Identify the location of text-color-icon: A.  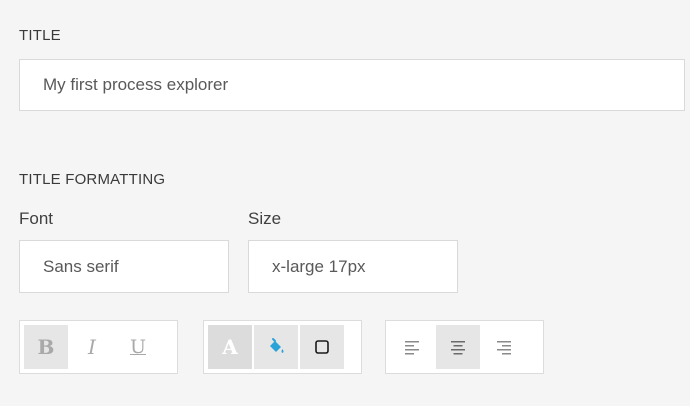
(230, 347).